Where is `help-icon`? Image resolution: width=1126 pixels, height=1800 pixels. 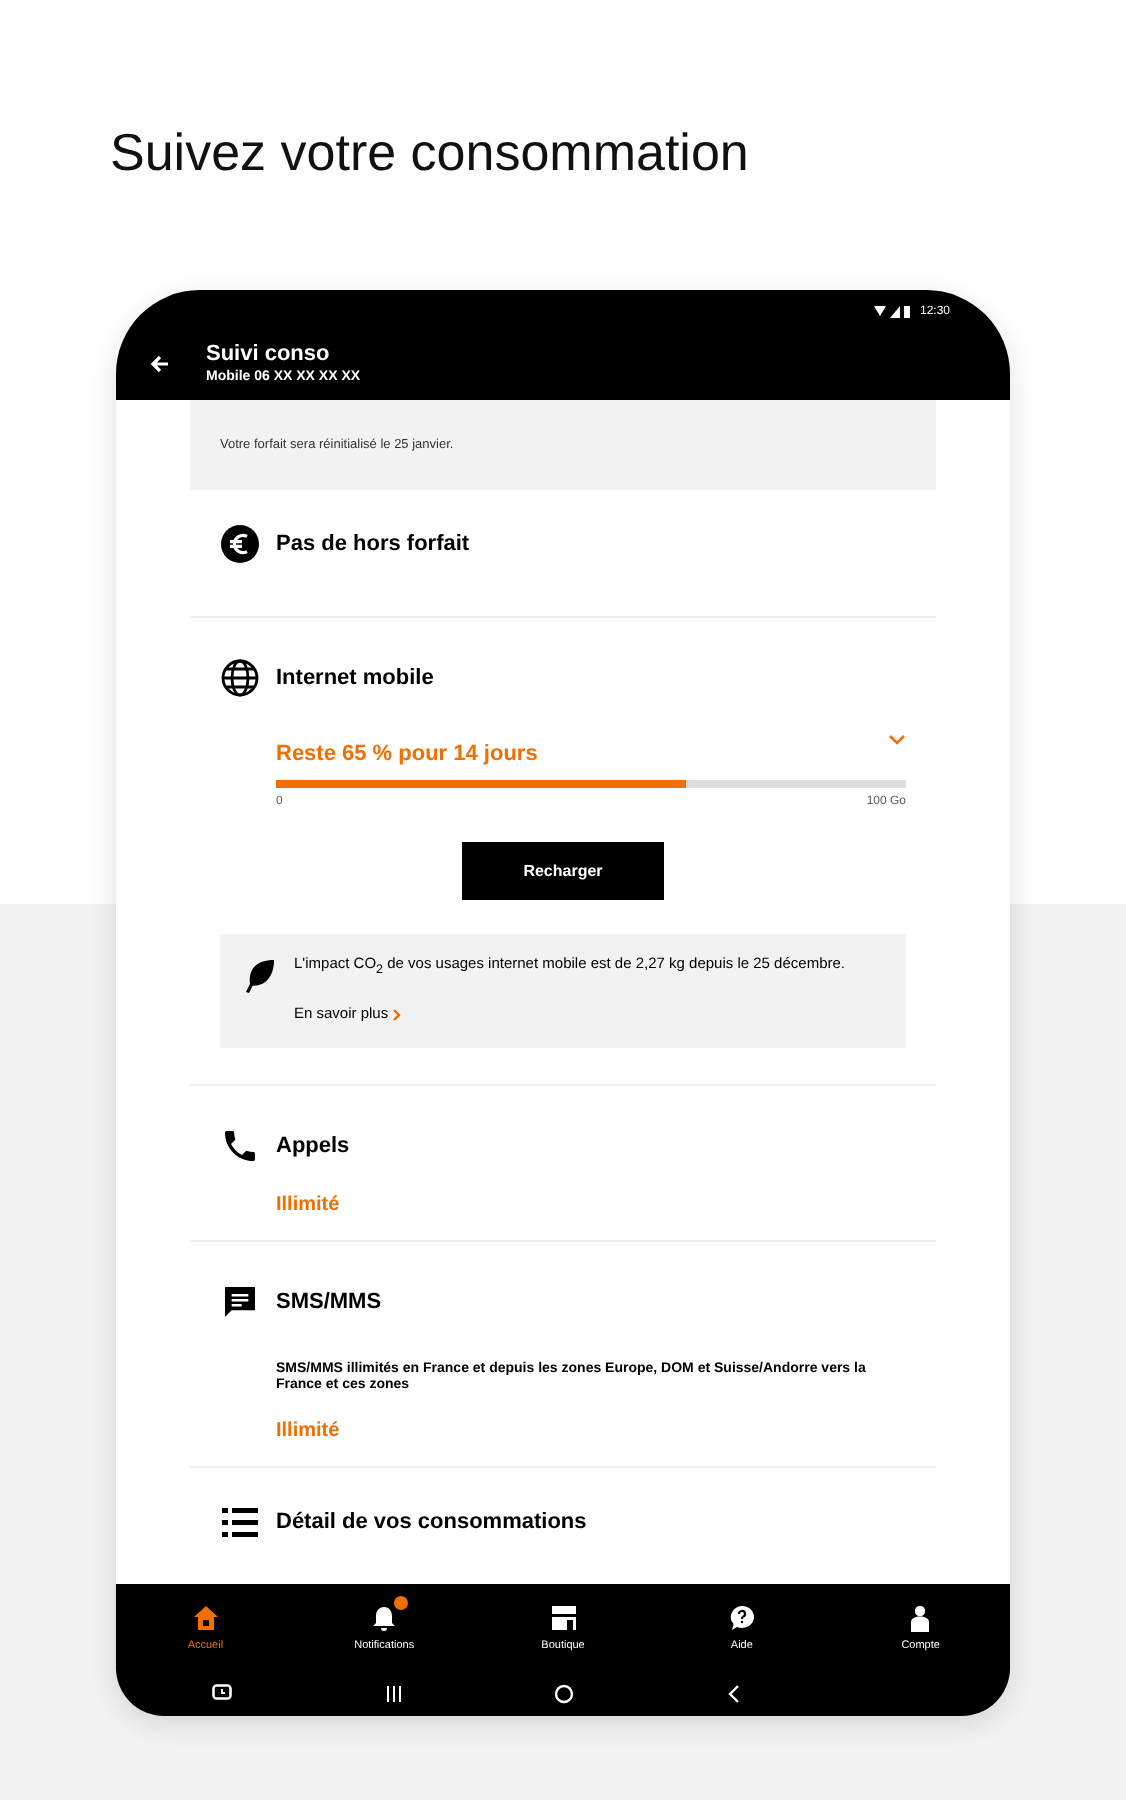
help-icon is located at coordinates (741, 1617).